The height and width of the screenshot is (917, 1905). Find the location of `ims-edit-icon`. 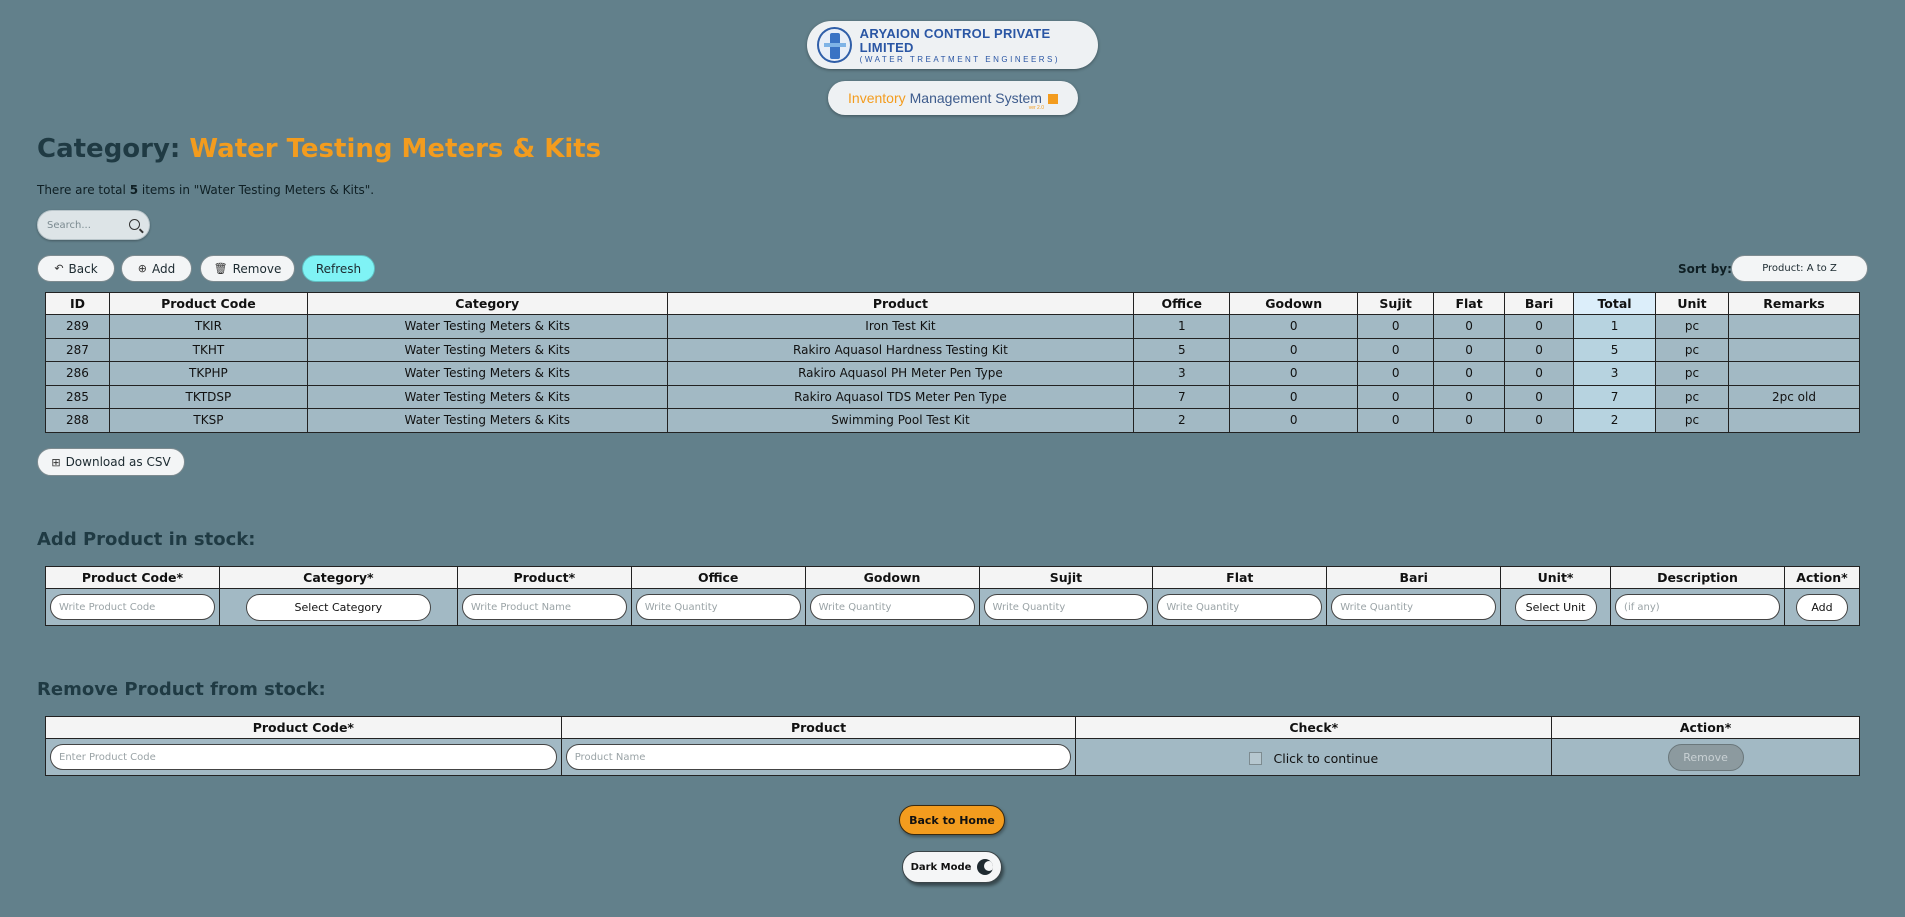

ims-edit-icon is located at coordinates (1052, 99).